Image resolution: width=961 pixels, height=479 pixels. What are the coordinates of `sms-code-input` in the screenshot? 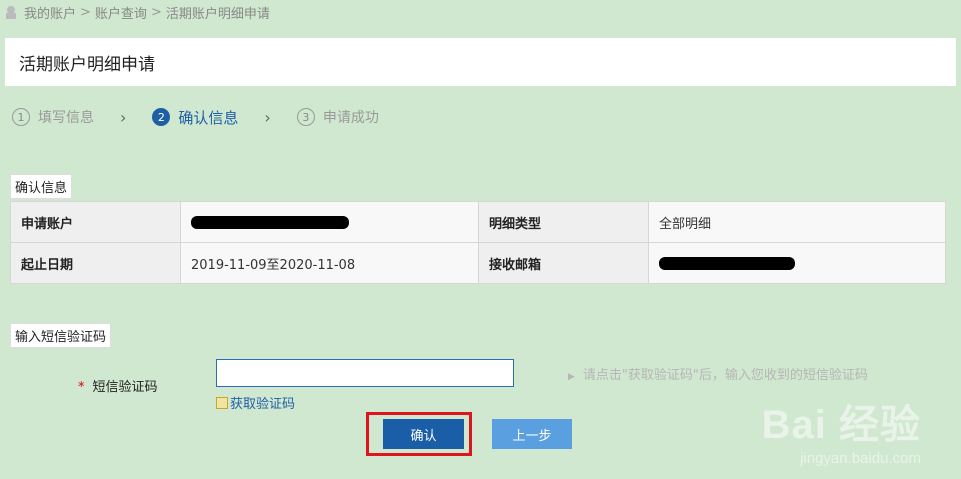 It's located at (365, 373).